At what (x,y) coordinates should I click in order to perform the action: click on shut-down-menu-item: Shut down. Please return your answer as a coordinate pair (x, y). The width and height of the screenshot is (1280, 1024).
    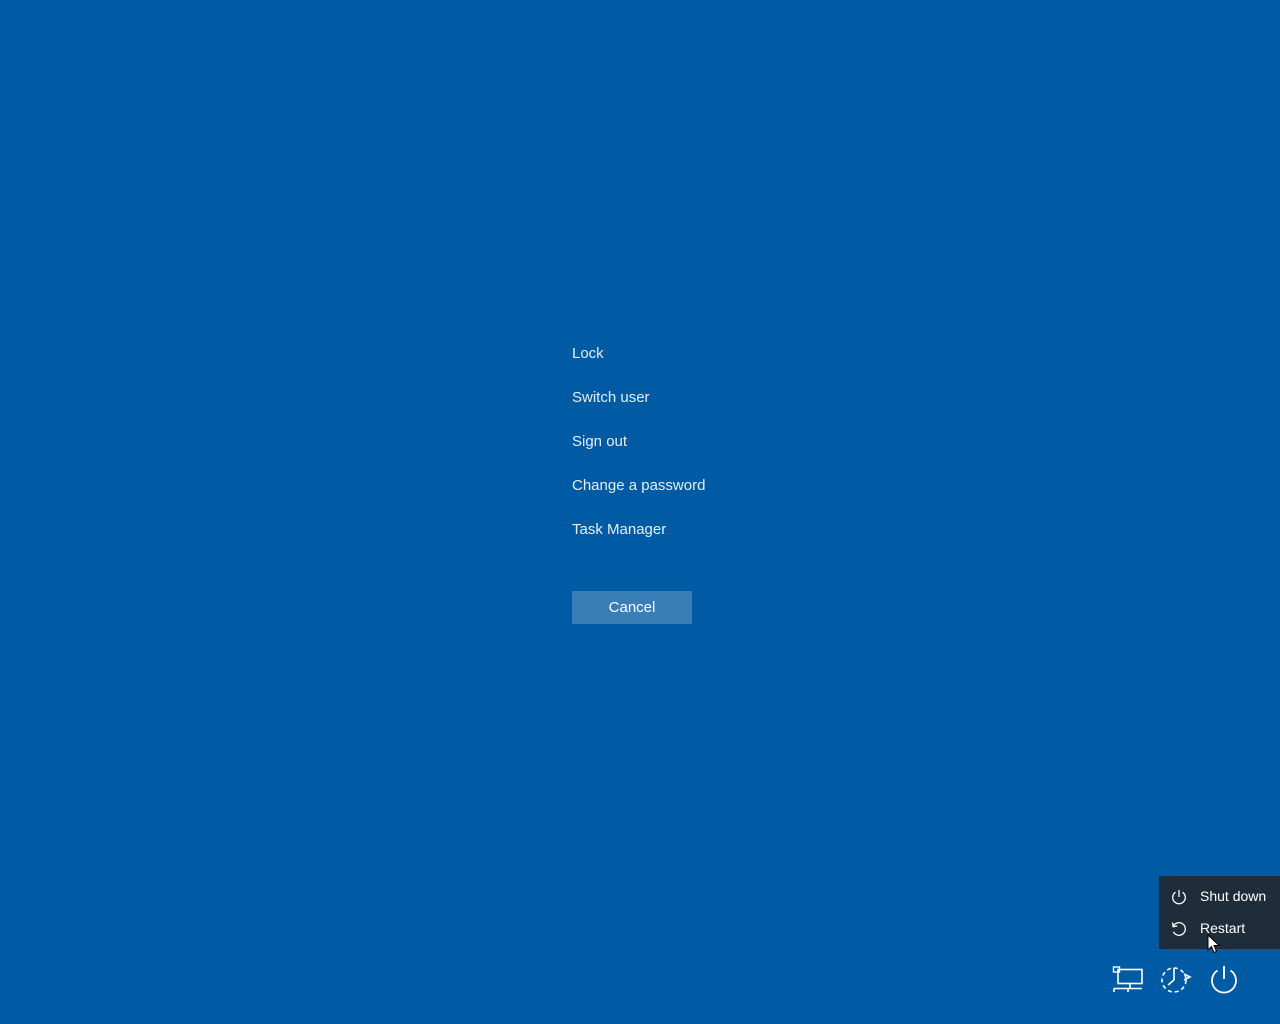
    Looking at the image, I should click on (1219, 896).